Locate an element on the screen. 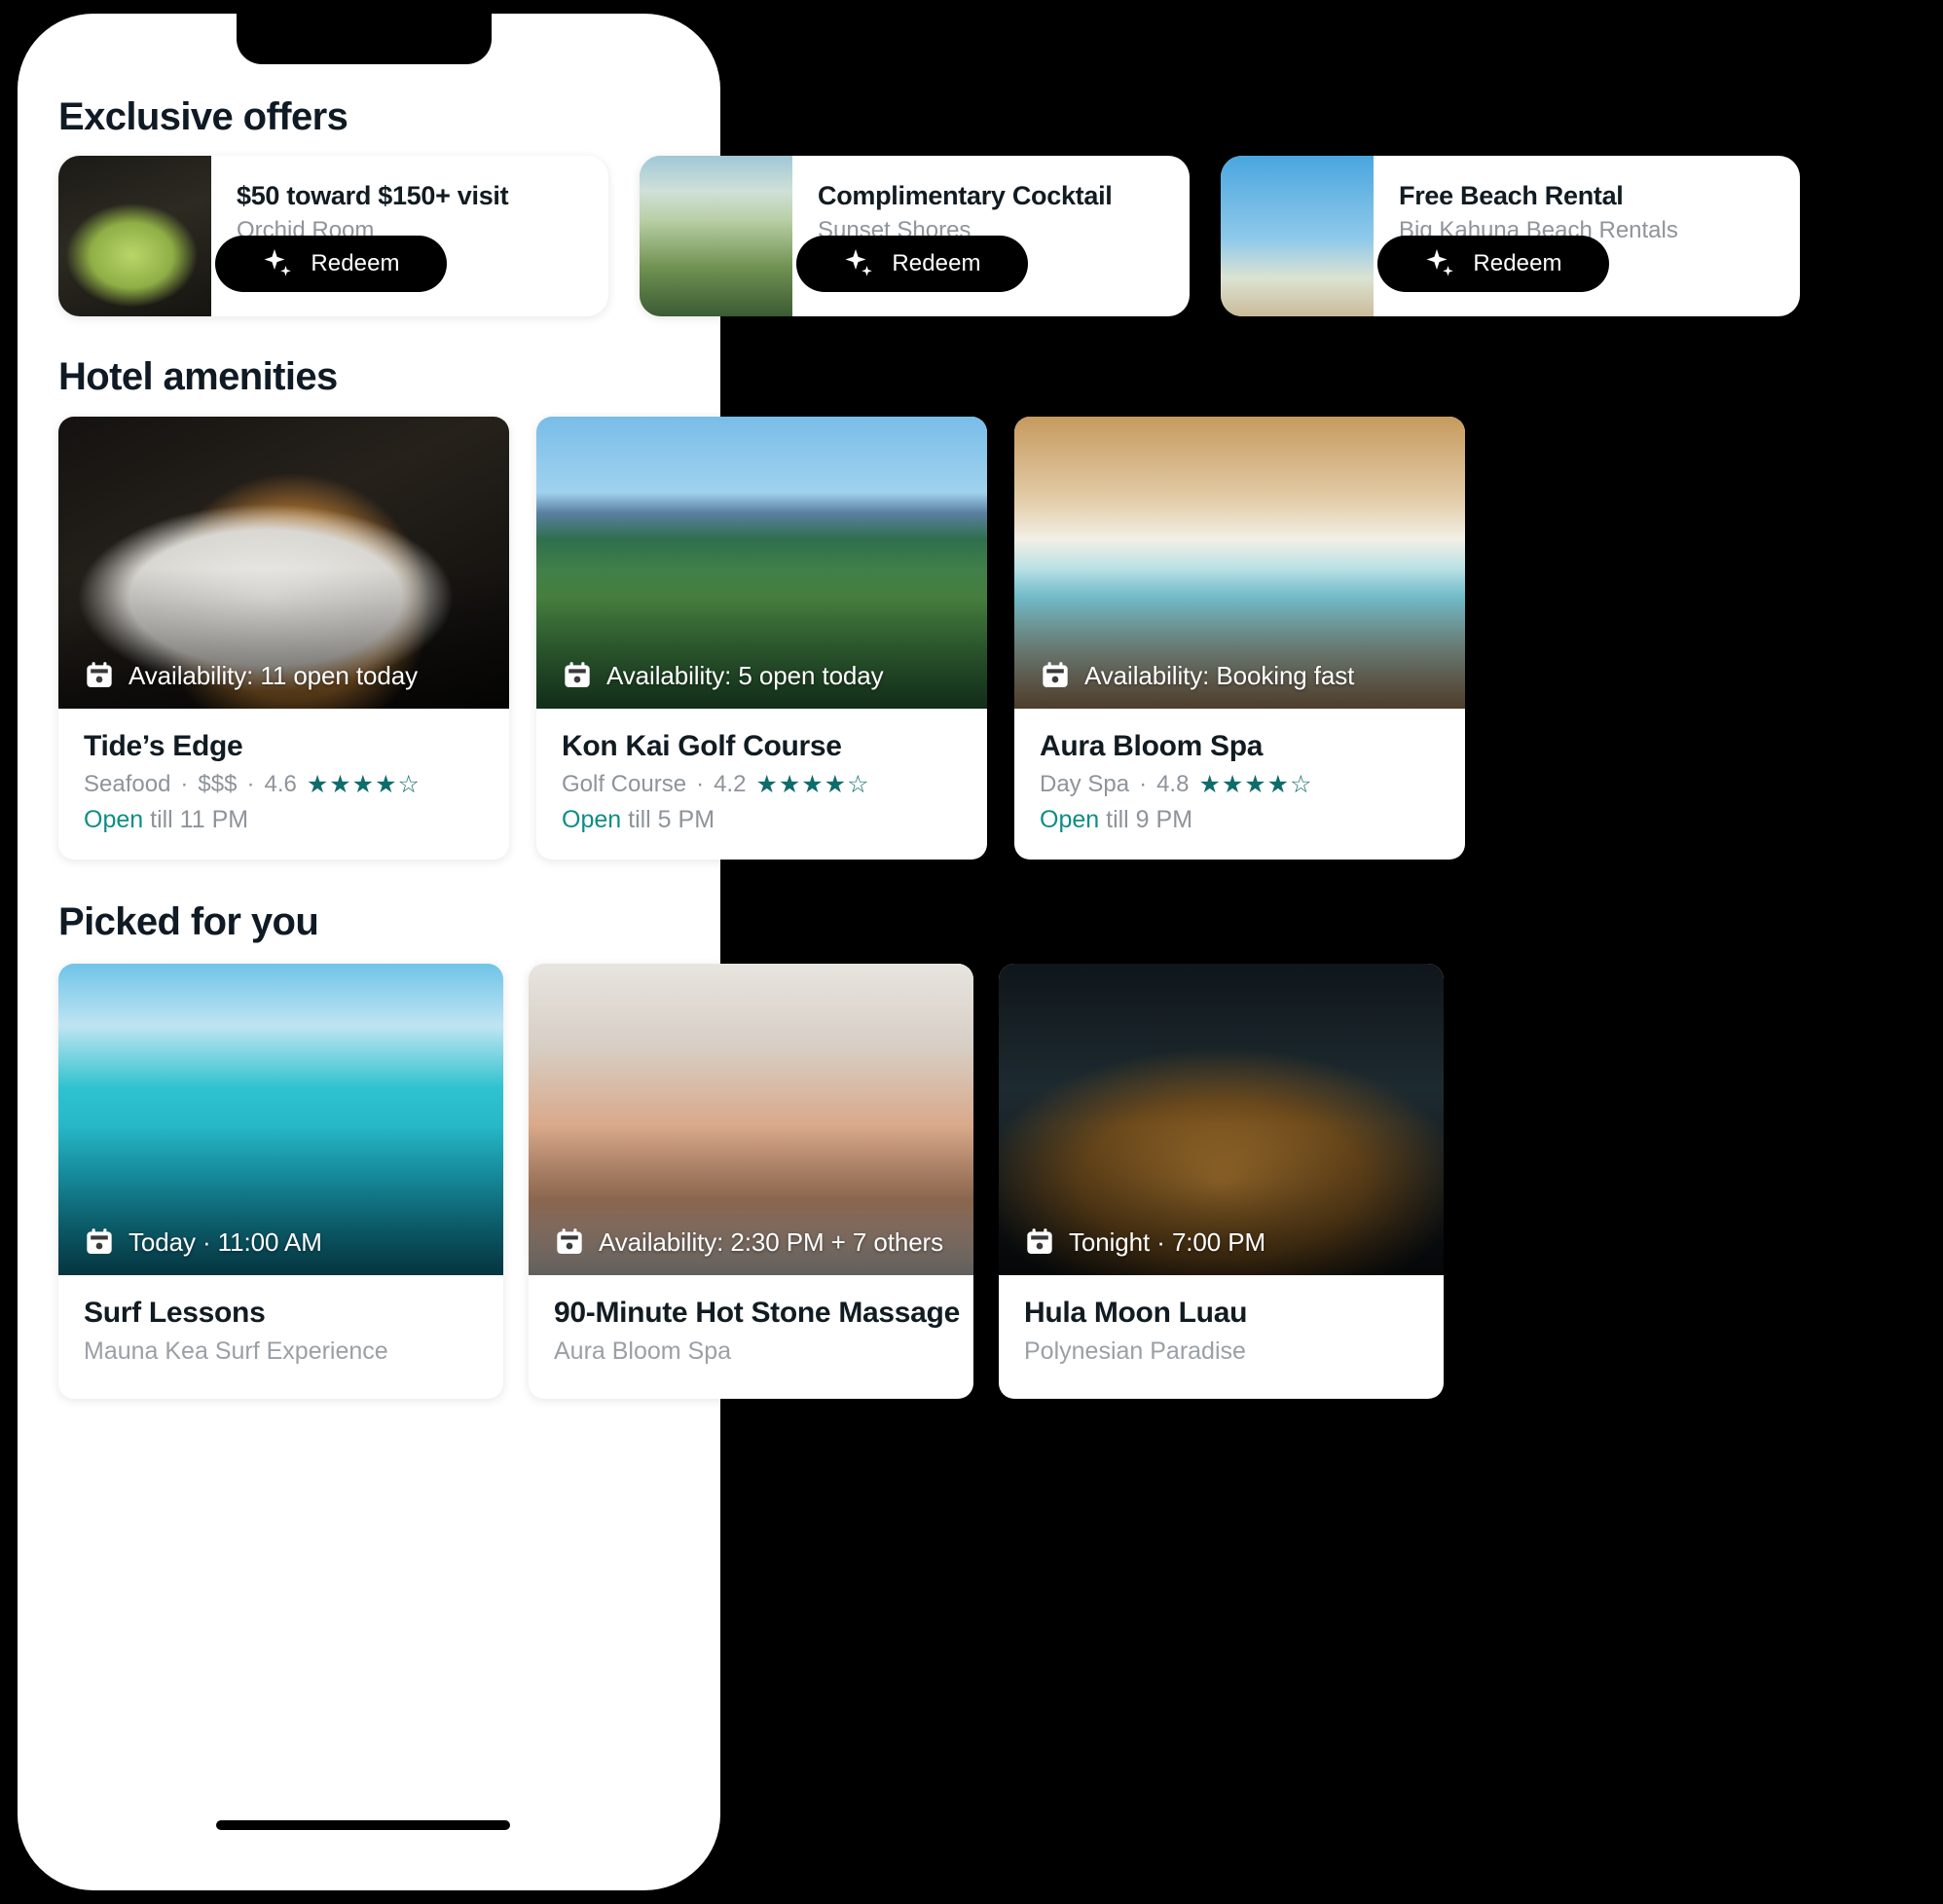 Image resolution: width=1943 pixels, height=1904 pixels. amenity-image: Availability: 5 open today is located at coordinates (761, 563).